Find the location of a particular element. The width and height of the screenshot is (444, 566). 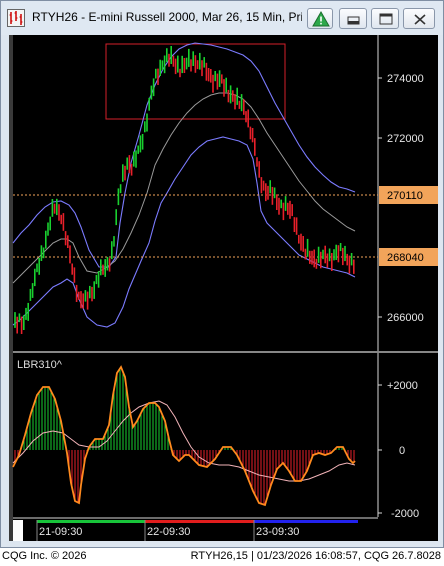

maximize-button is located at coordinates (385, 18).